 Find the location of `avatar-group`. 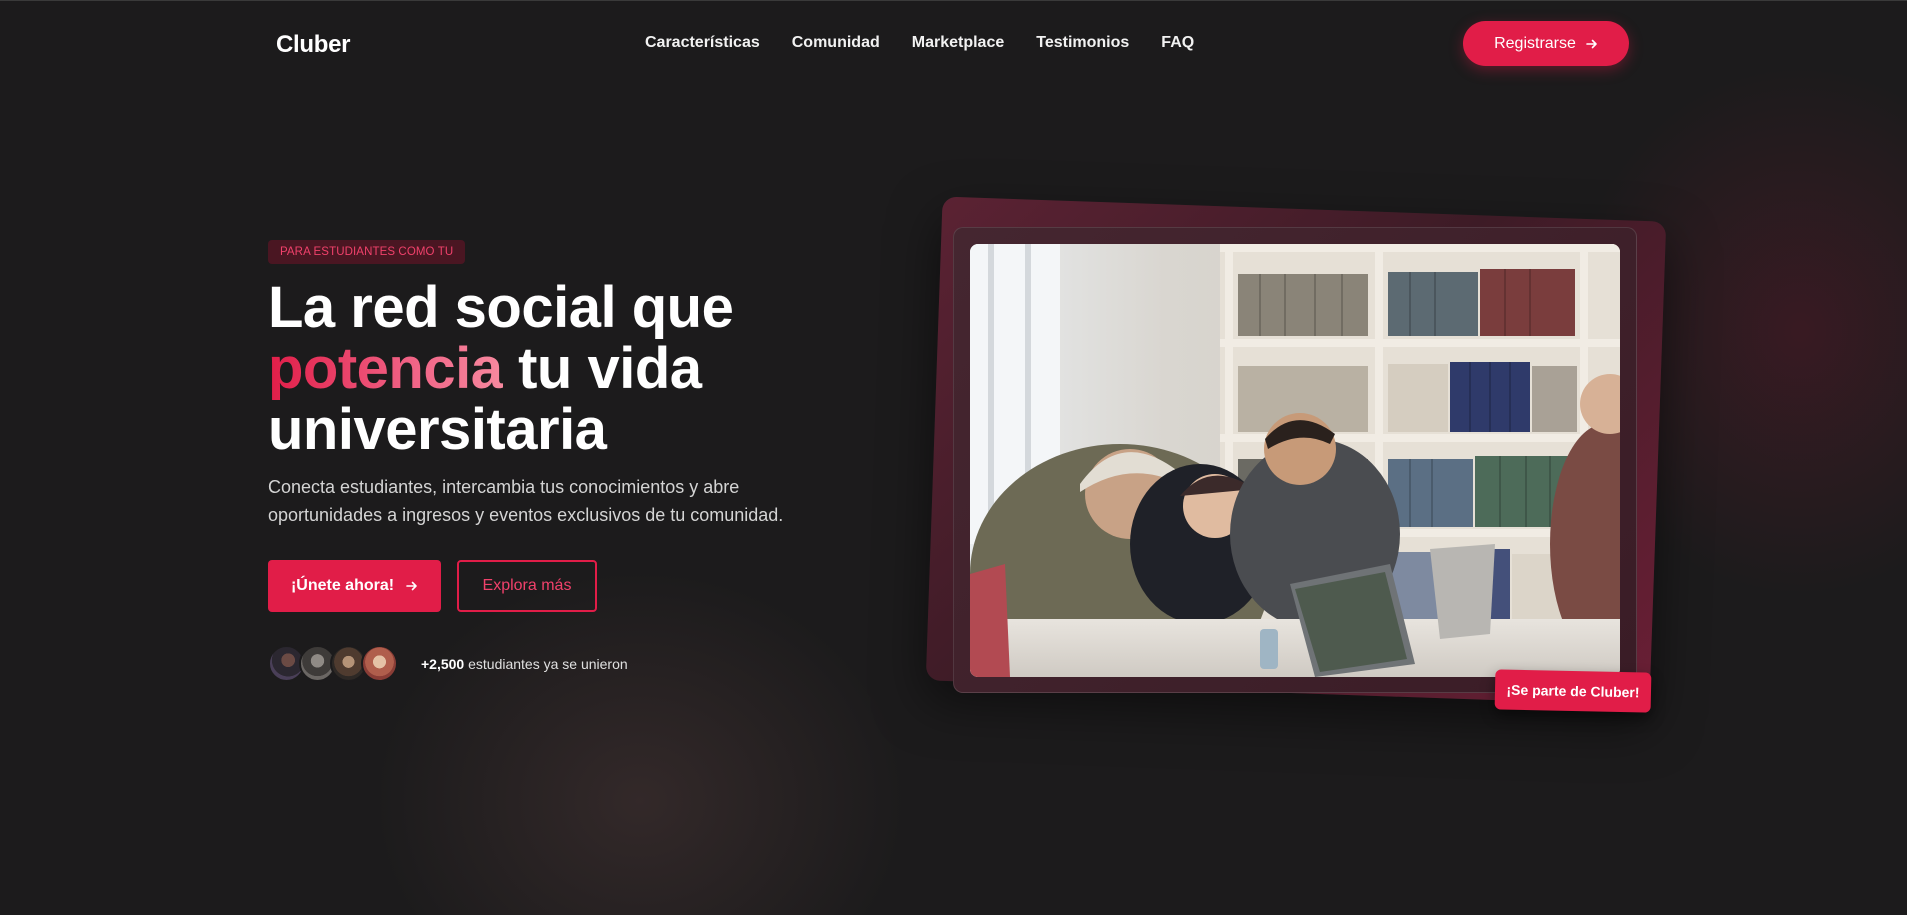

avatar-group is located at coordinates (333, 663).